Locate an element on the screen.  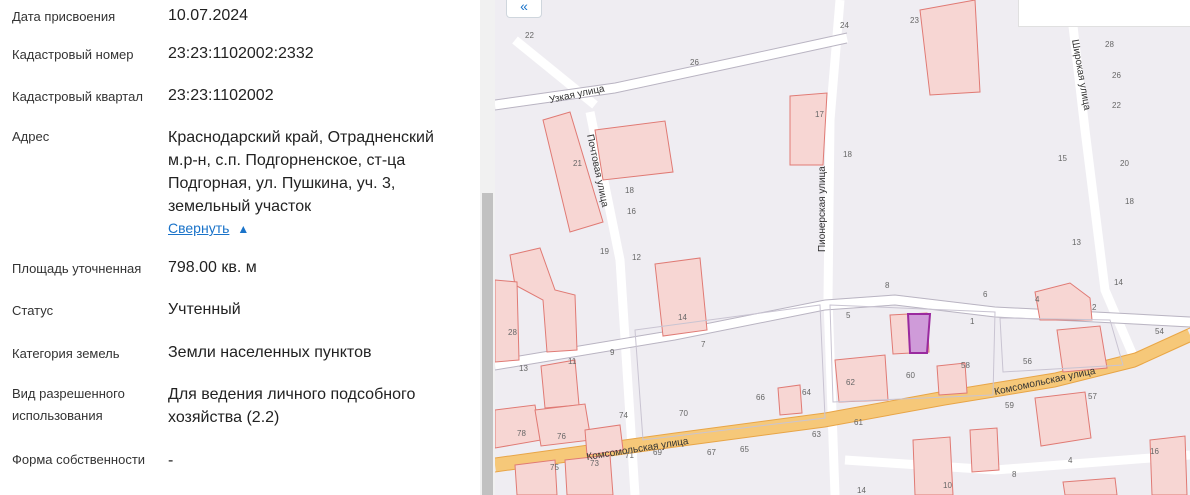
parcel-number: 17 is located at coordinates (819, 114).